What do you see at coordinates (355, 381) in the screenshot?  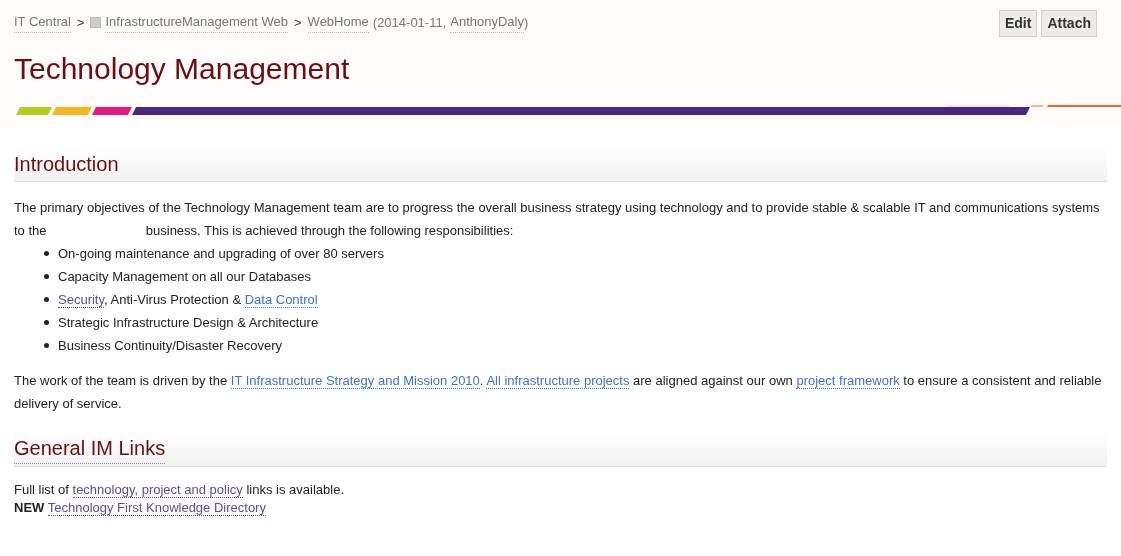 I see `text-link: IT Infrastructure Strategy and Mission 2010` at bounding box center [355, 381].